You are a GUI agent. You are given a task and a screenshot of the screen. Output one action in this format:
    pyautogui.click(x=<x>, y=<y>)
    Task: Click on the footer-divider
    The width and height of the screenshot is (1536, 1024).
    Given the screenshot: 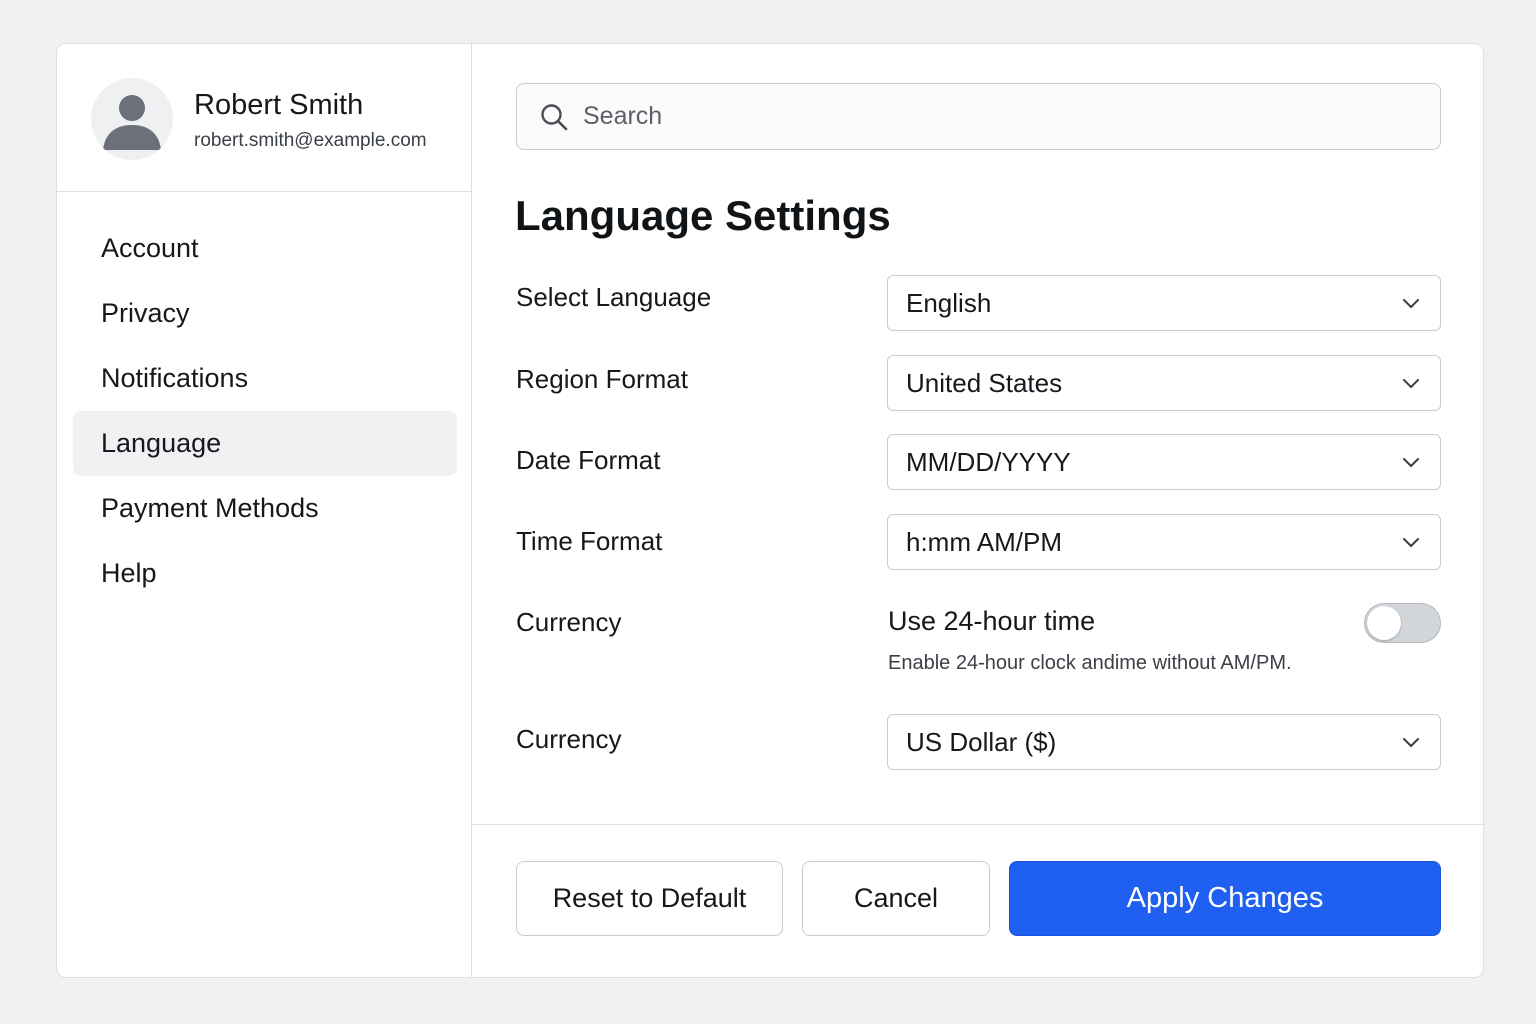 What is the action you would take?
    pyautogui.click(x=977, y=824)
    